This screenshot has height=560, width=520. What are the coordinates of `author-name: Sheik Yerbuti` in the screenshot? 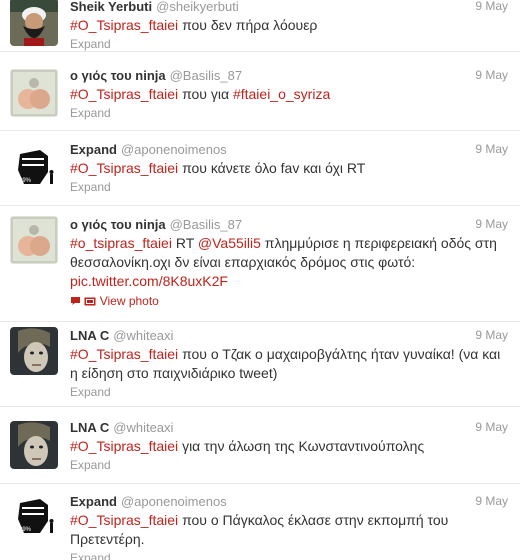 It's located at (111, 7).